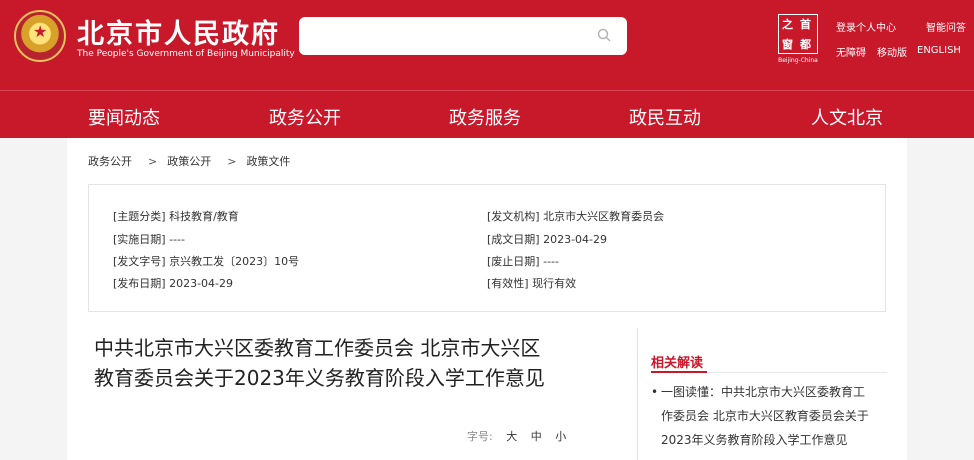 The image size is (974, 460). I want to click on meta-key: [发文机构], so click(513, 216).